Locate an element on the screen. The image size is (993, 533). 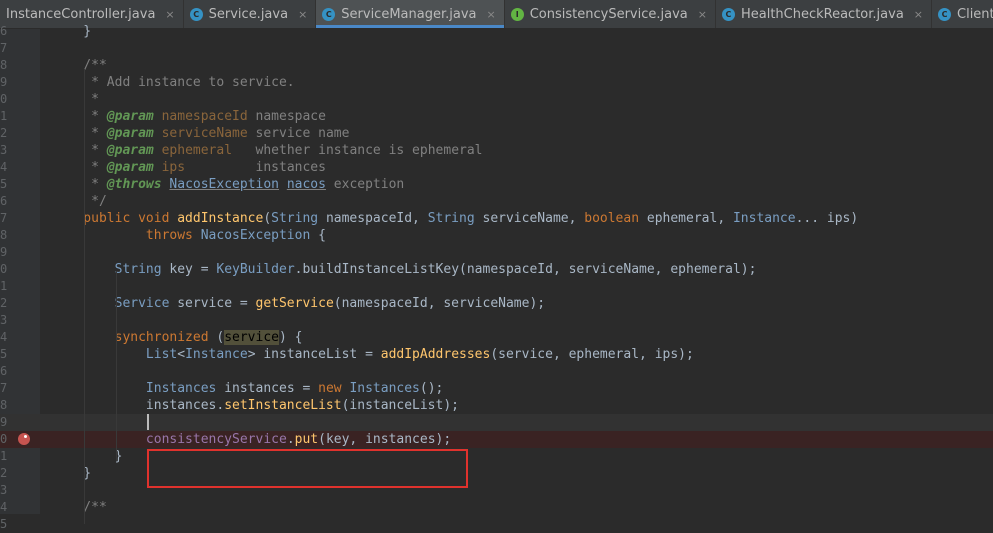
code-line: 8 throws NacosException { is located at coordinates (496, 235).